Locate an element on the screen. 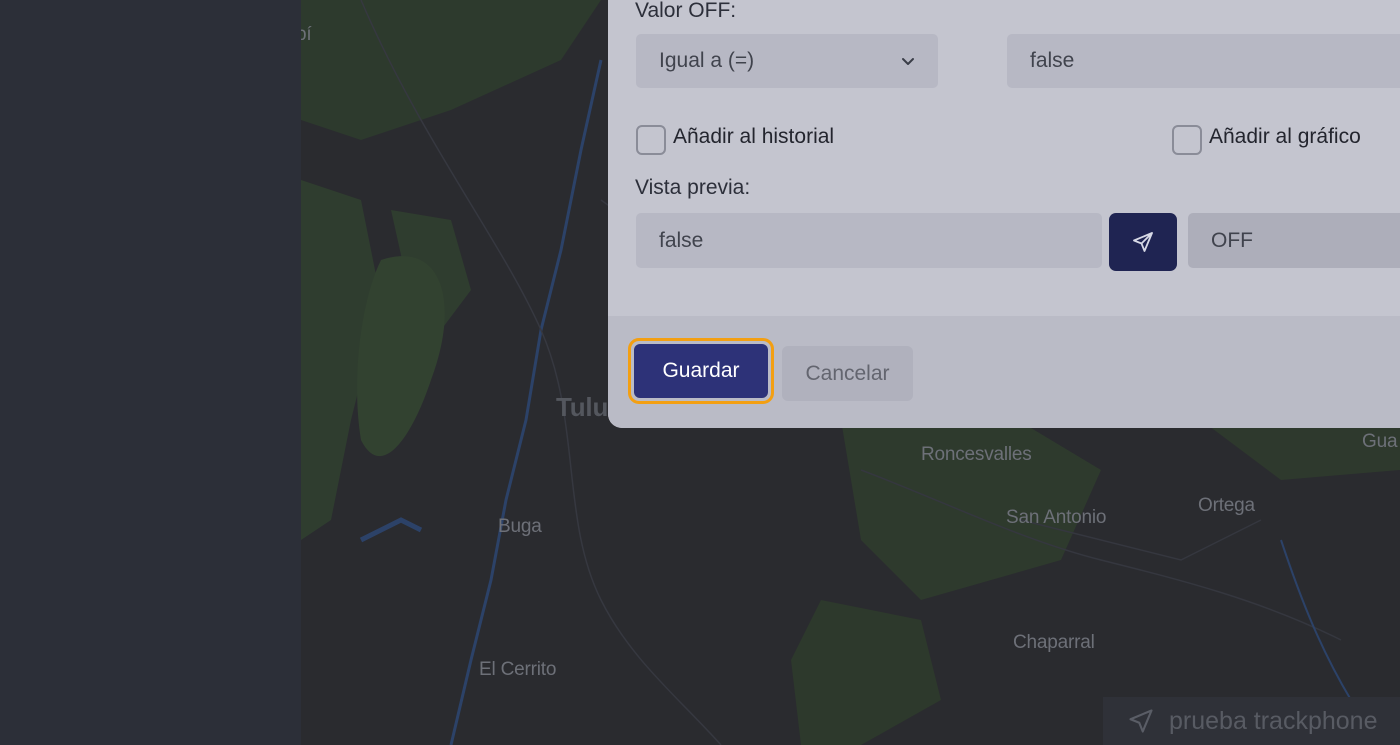  vehicle-item: prueba trackphone is located at coordinates (1251, 721).